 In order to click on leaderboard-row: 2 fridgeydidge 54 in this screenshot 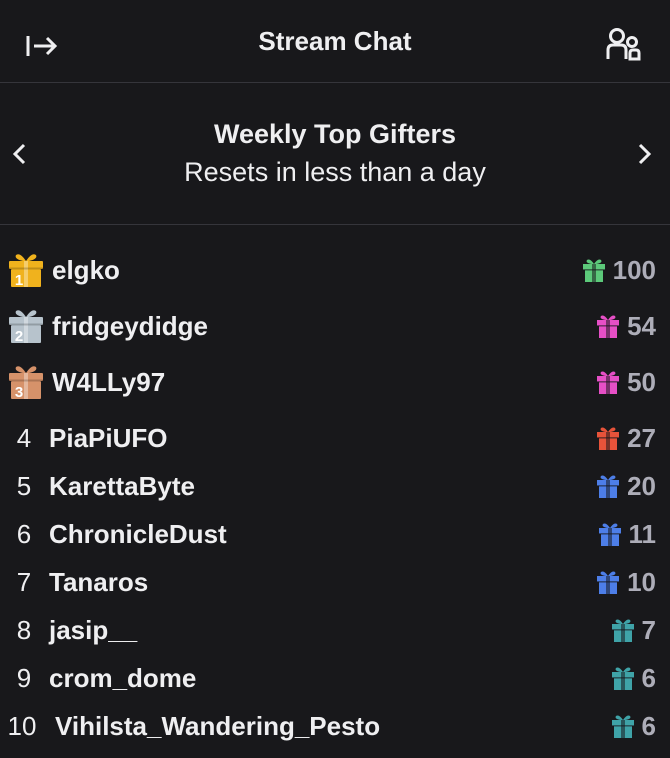, I will do `click(335, 326)`.